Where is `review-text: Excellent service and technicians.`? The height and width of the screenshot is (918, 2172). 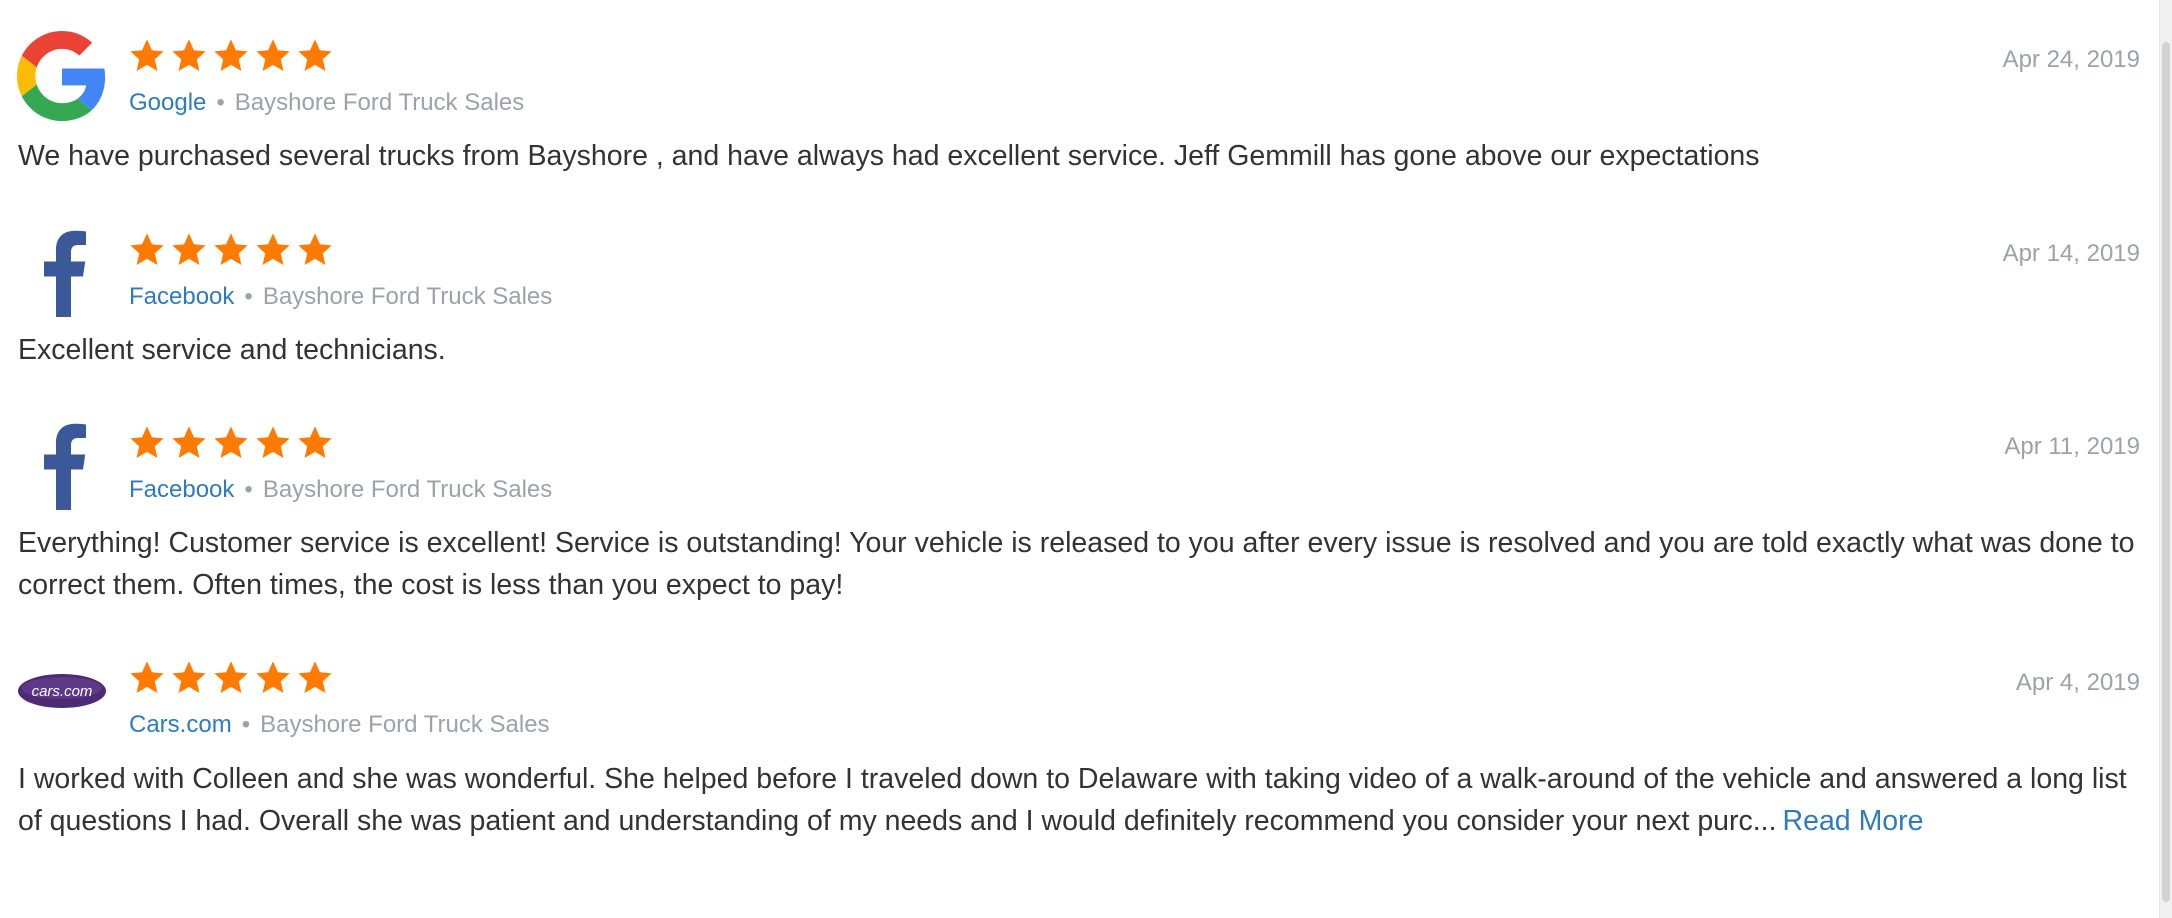
review-text: Excellent service and technicians. is located at coordinates (232, 350).